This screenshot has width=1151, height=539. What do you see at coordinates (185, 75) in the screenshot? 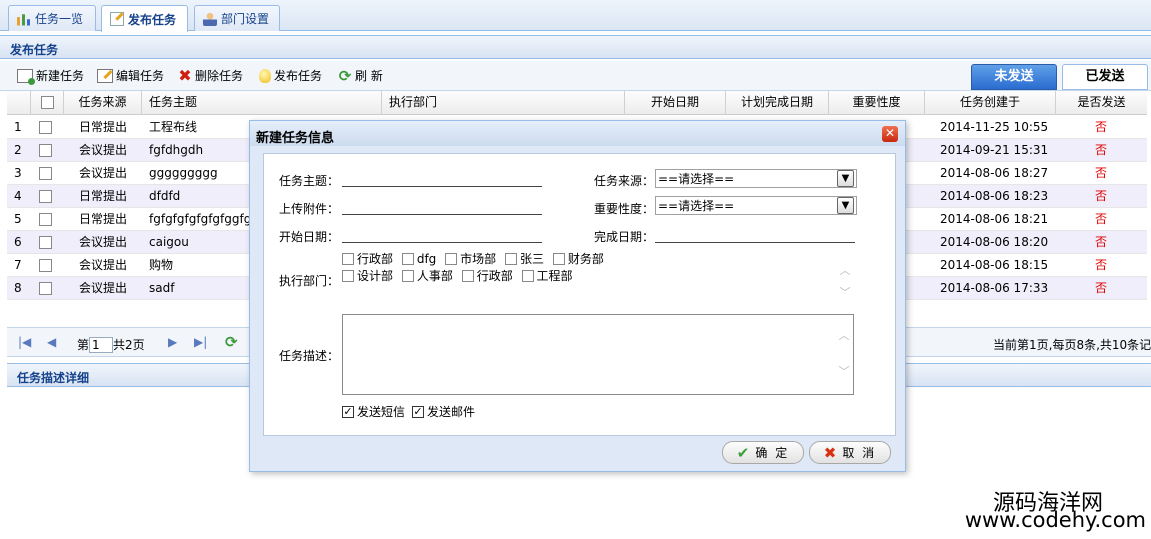
I see `delete-x-icon: ✖` at bounding box center [185, 75].